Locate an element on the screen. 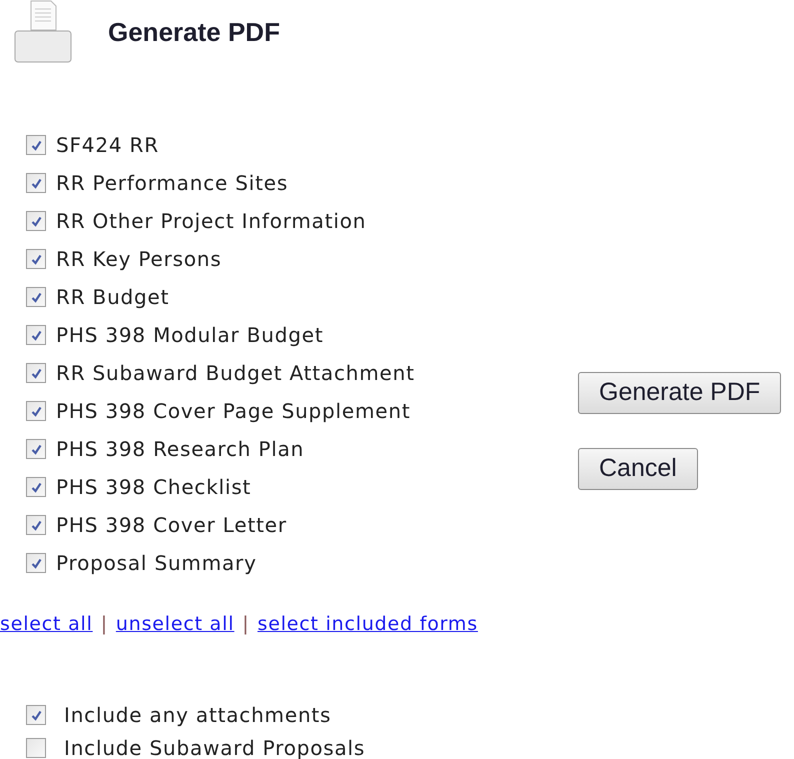 Image resolution: width=794 pixels, height=759 pixels. form-label: RR Subaward Budget Attachment is located at coordinates (235, 373).